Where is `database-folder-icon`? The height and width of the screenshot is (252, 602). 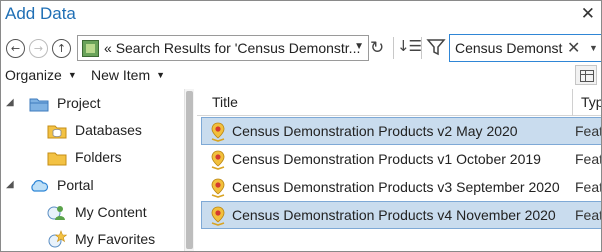 database-folder-icon is located at coordinates (57, 132).